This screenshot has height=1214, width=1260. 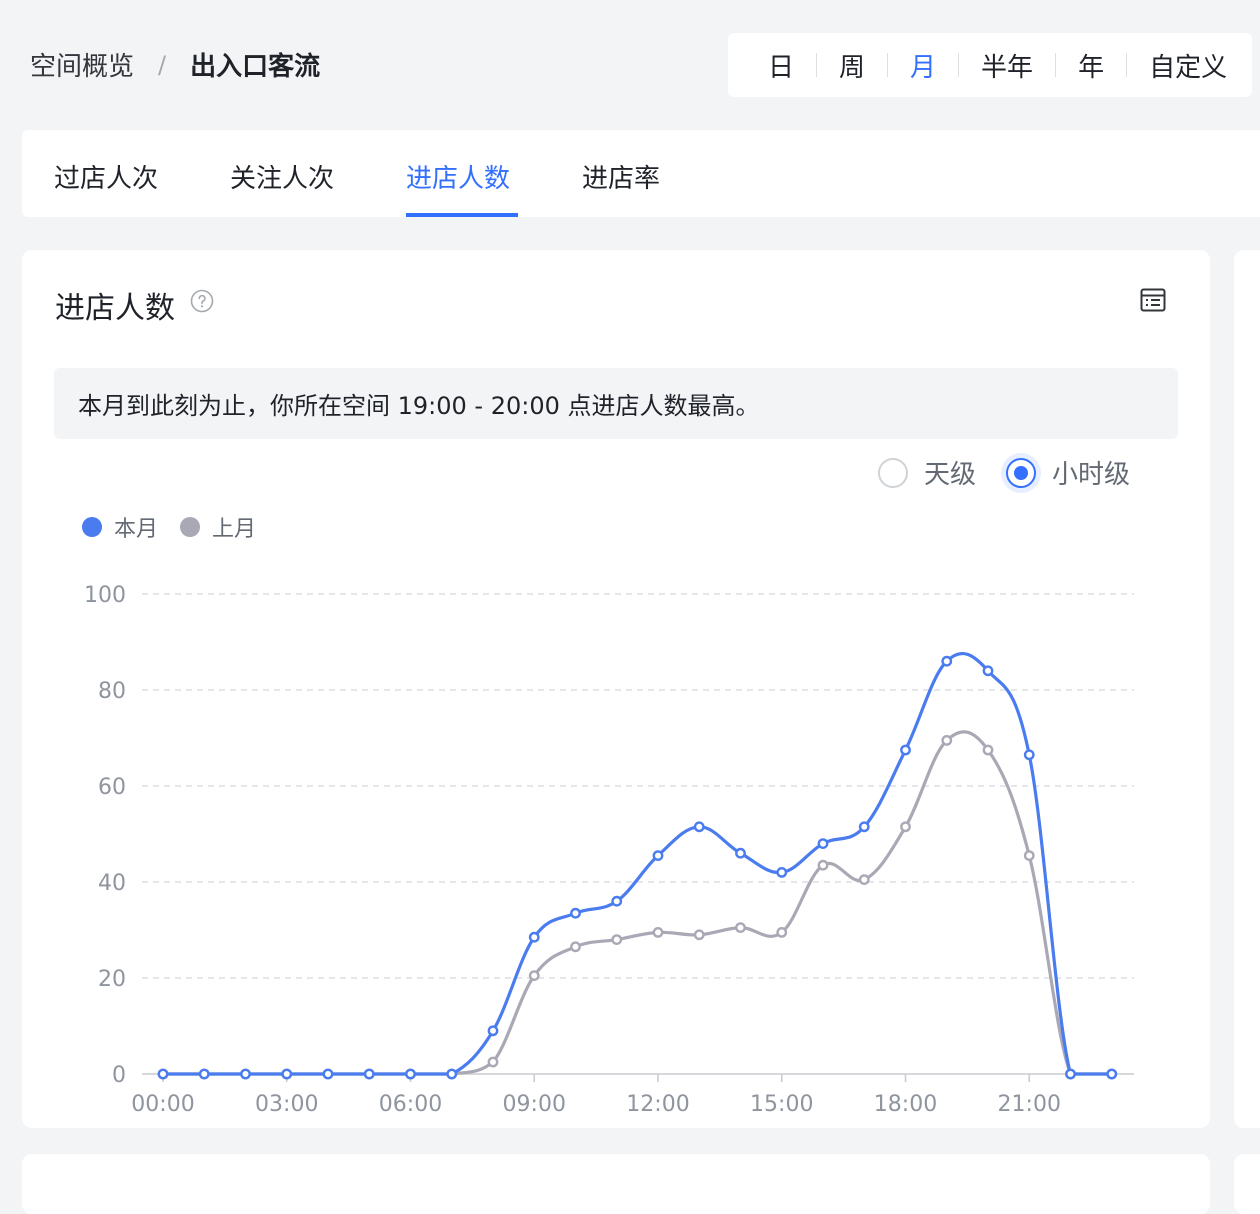 What do you see at coordinates (175, 64) in the screenshot?
I see `breadcrumb: 空间概览 / 出入口客流` at bounding box center [175, 64].